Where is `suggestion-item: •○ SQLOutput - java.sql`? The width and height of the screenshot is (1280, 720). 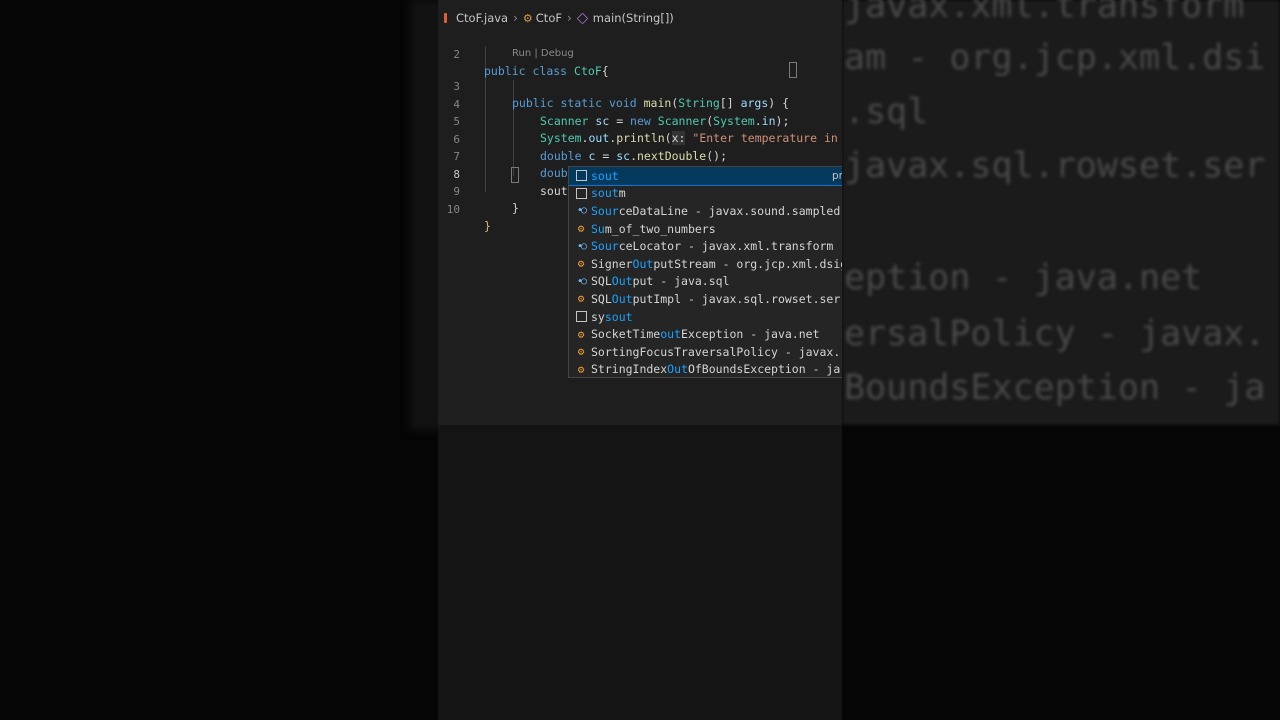 suggestion-item: •○ SQLOutput - java.sql is located at coordinates (705, 282).